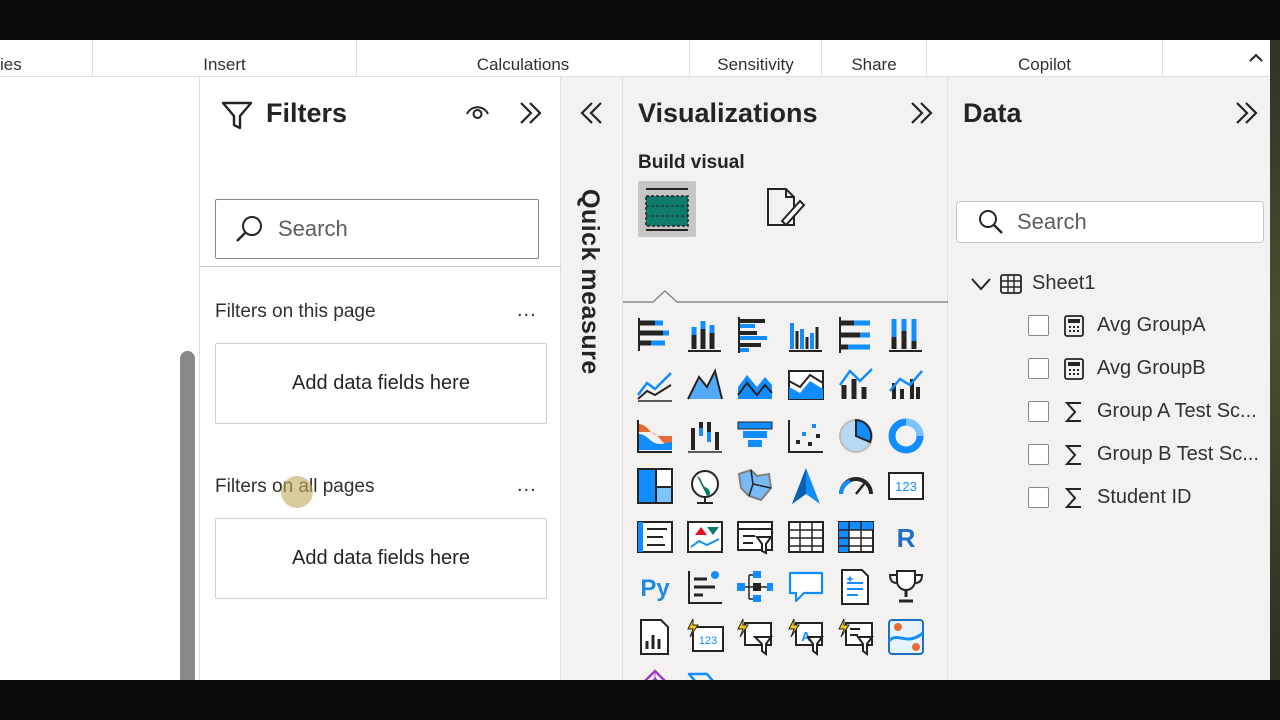  I want to click on qa-icon, so click(806, 587).